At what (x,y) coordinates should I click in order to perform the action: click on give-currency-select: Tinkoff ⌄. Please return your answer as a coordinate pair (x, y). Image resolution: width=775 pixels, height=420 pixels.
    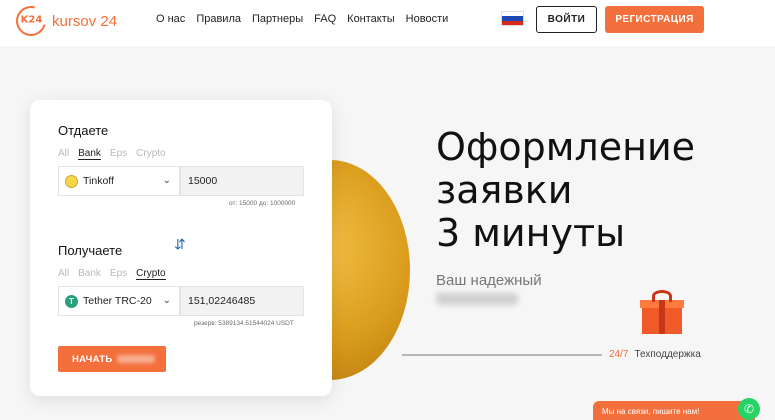
    Looking at the image, I should click on (119, 181).